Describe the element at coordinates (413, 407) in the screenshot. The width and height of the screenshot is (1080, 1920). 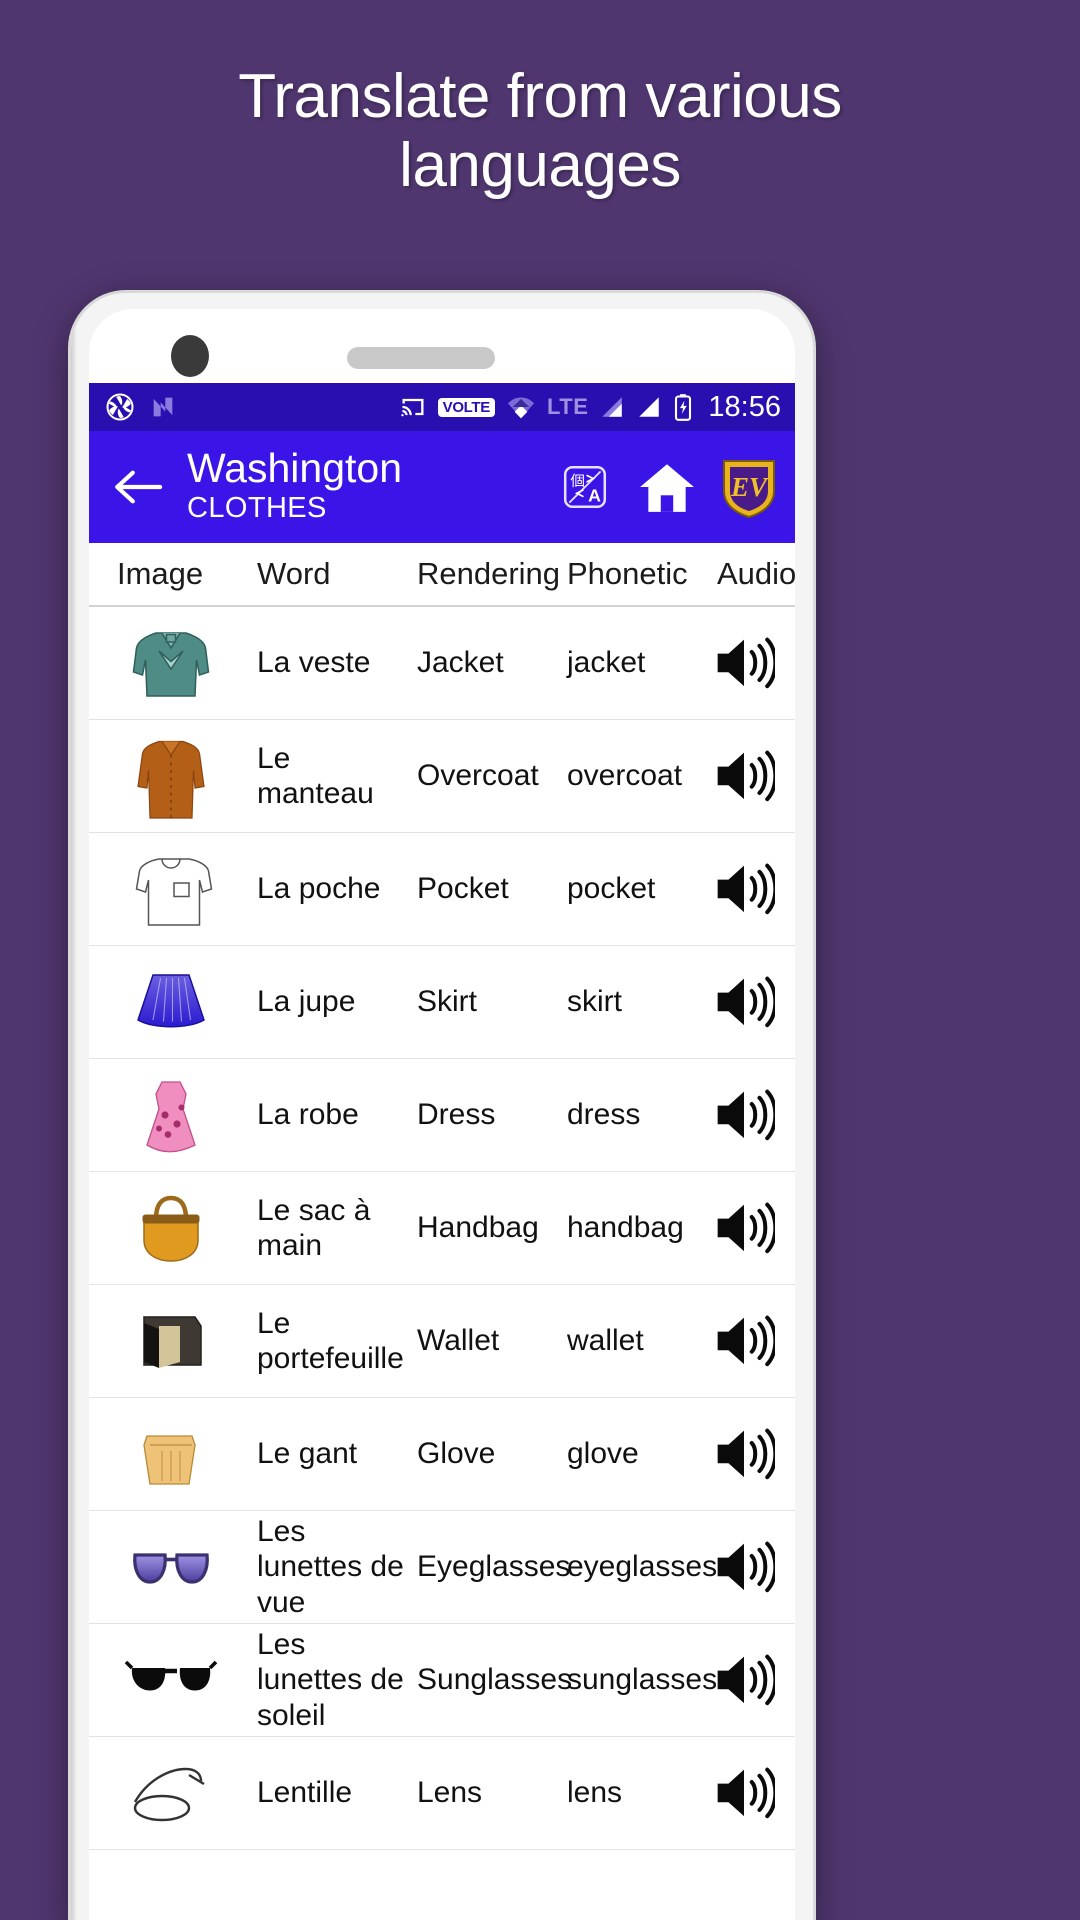
I see `cast-screen-icon` at that location.